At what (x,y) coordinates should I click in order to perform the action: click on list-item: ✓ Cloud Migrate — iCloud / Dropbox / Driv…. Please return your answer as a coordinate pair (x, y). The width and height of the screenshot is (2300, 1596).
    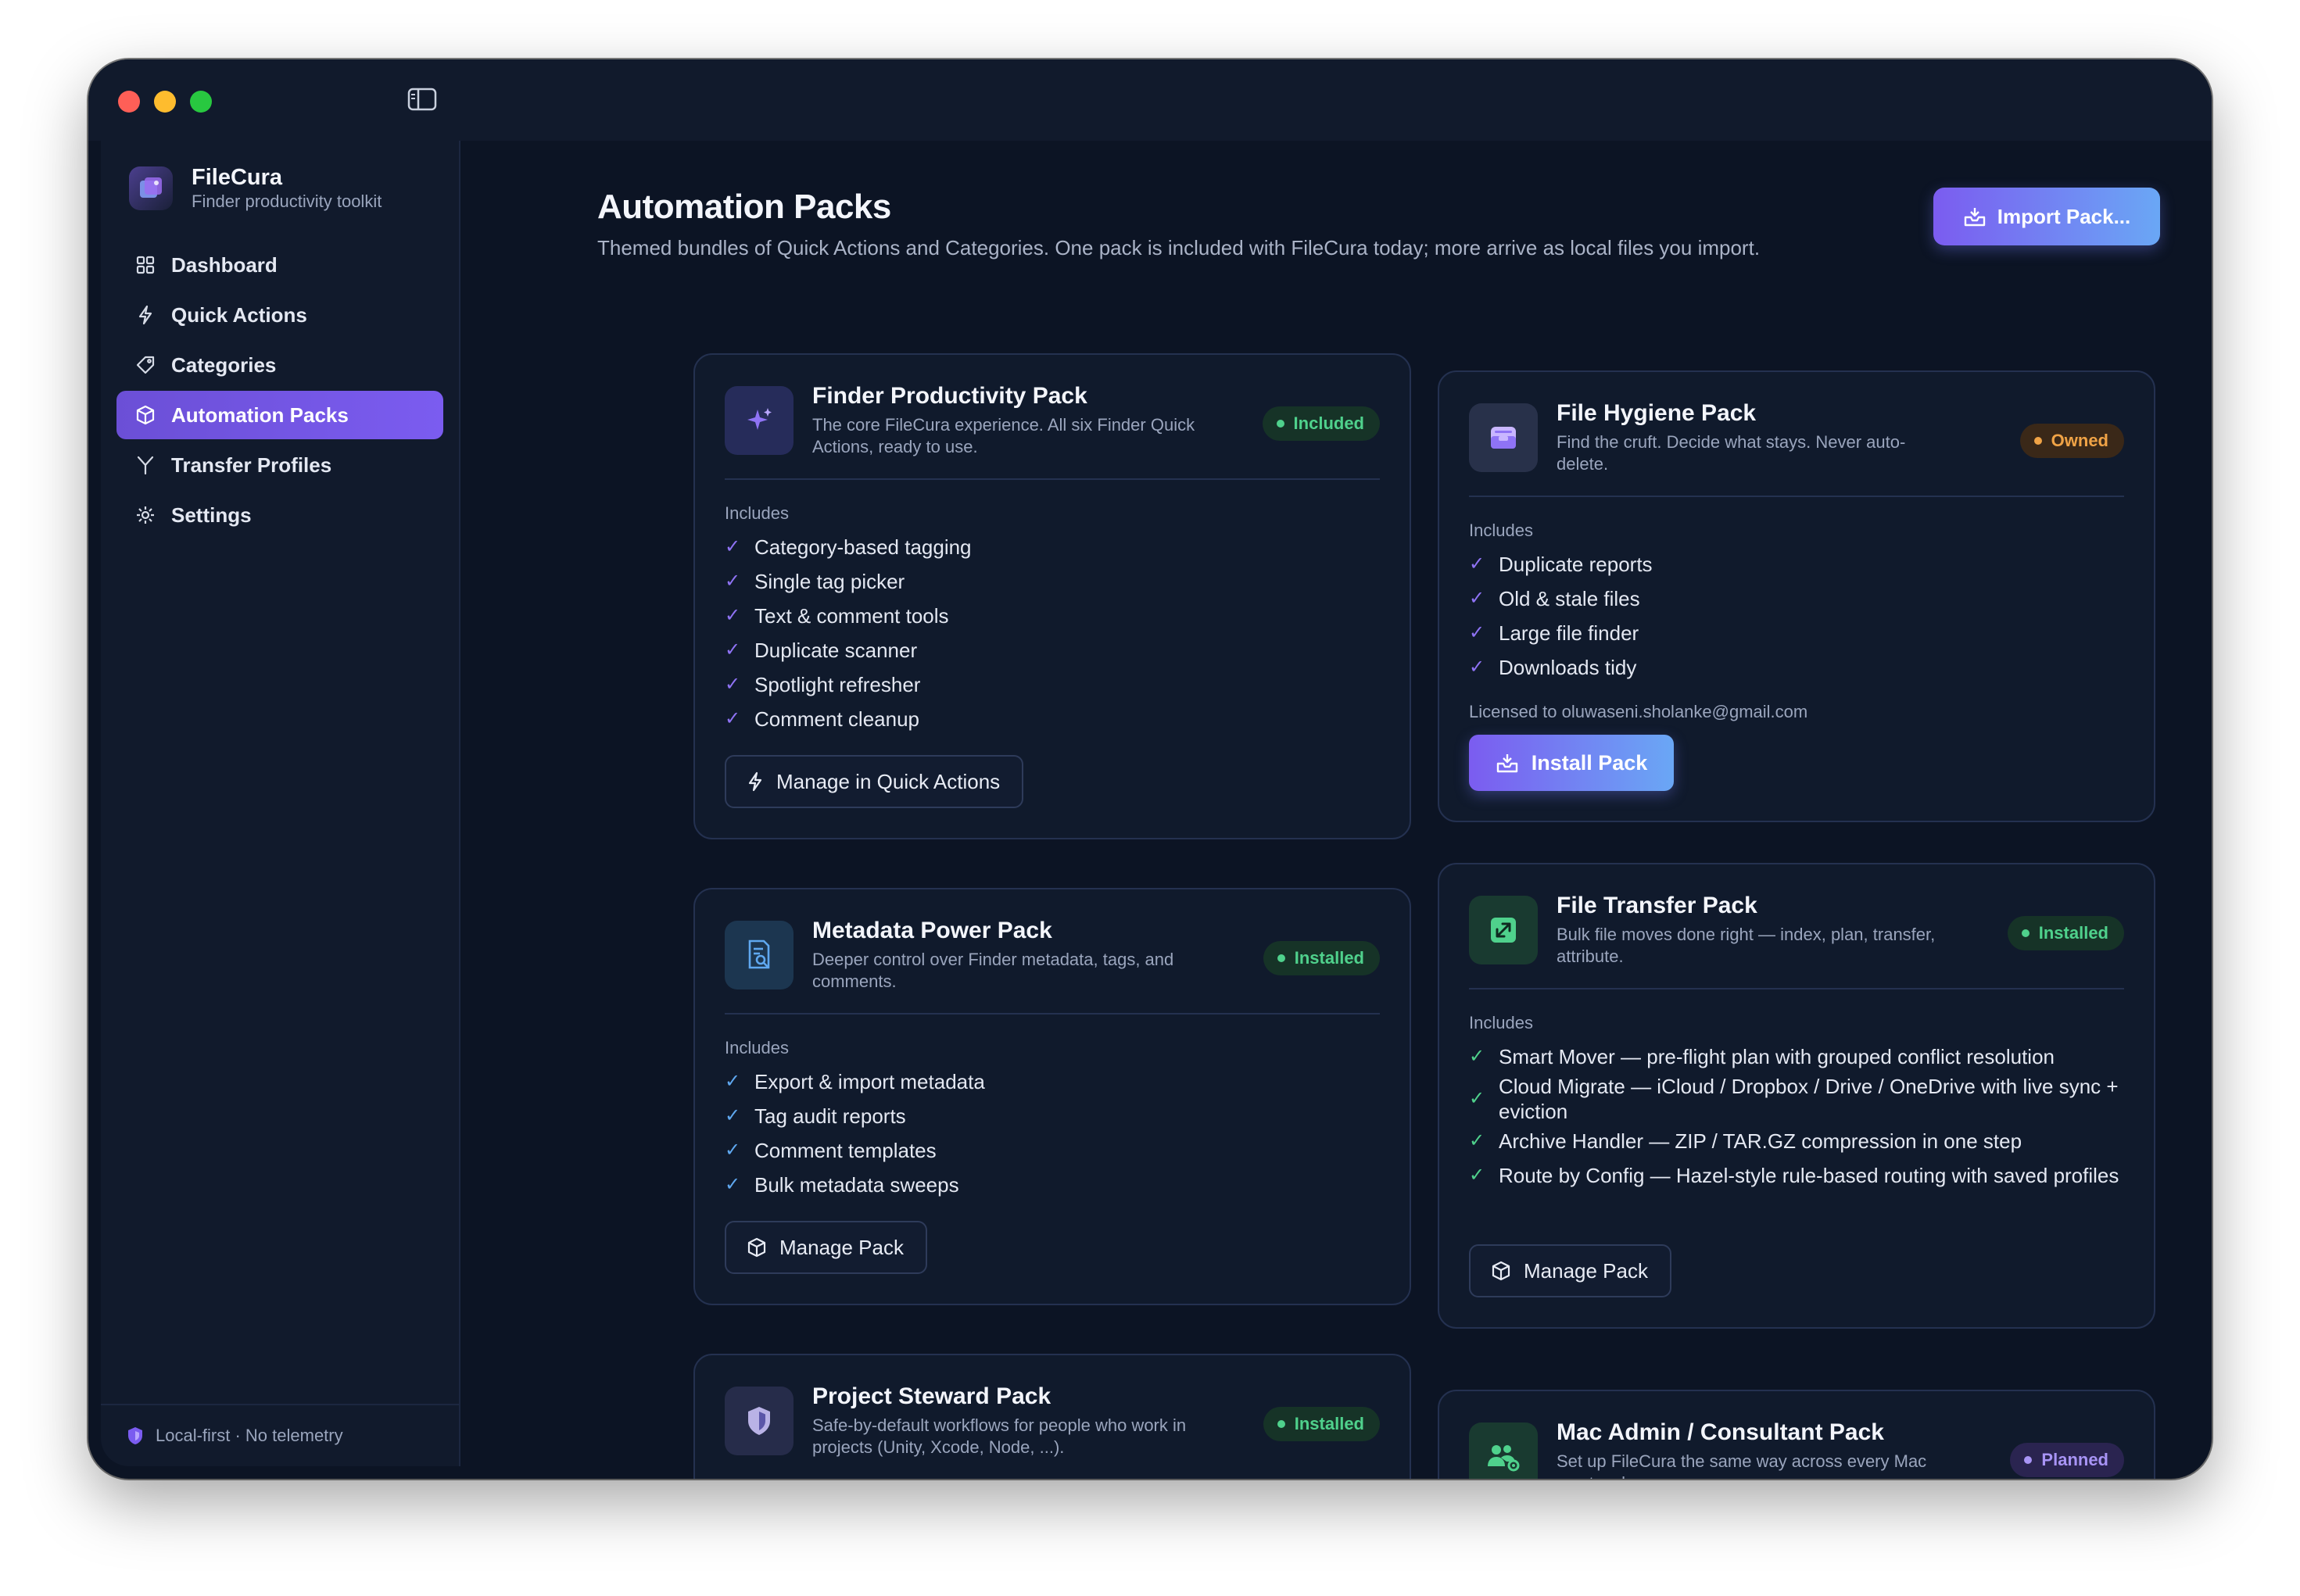
    Looking at the image, I should click on (1794, 1099).